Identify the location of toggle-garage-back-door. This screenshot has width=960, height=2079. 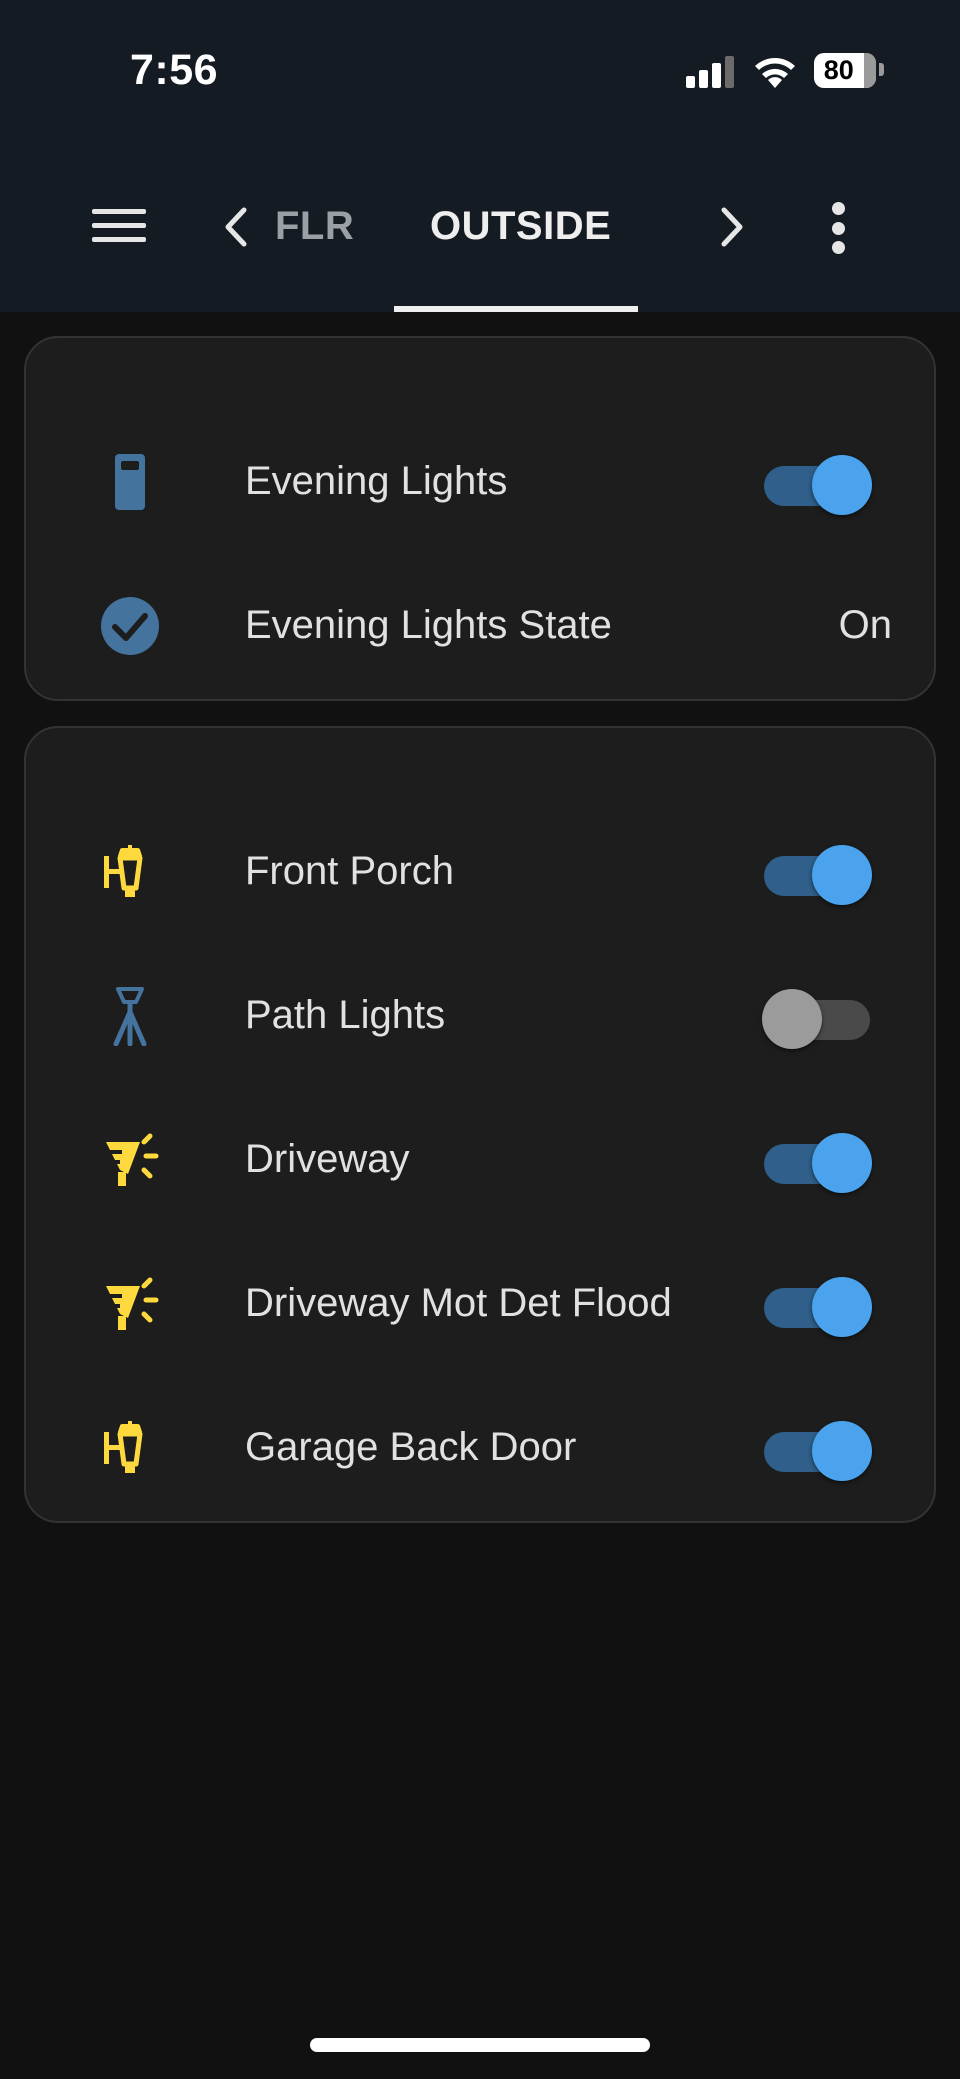
(817, 1450).